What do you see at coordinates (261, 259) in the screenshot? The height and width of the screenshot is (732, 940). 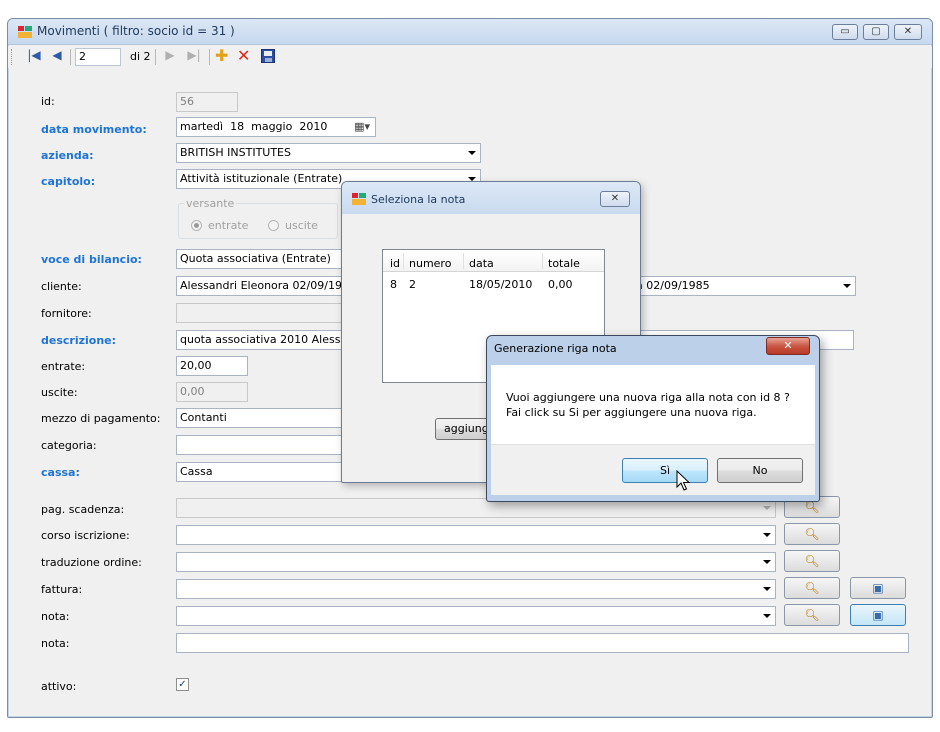 I see `voce-bilancio-select: Quota associativa (Entrate)` at bounding box center [261, 259].